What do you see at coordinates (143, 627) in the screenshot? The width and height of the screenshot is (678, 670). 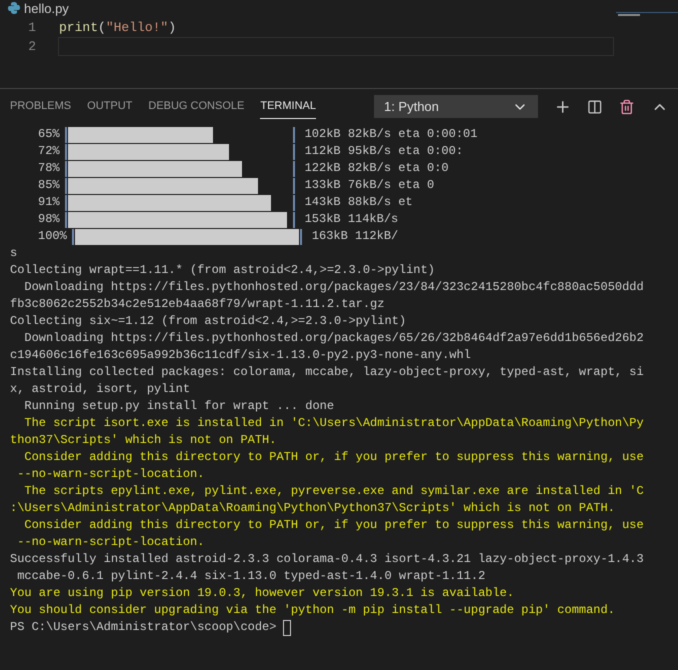 I see `terminal-prompt: PS C:\Users\Administrator\scoop\code>` at bounding box center [143, 627].